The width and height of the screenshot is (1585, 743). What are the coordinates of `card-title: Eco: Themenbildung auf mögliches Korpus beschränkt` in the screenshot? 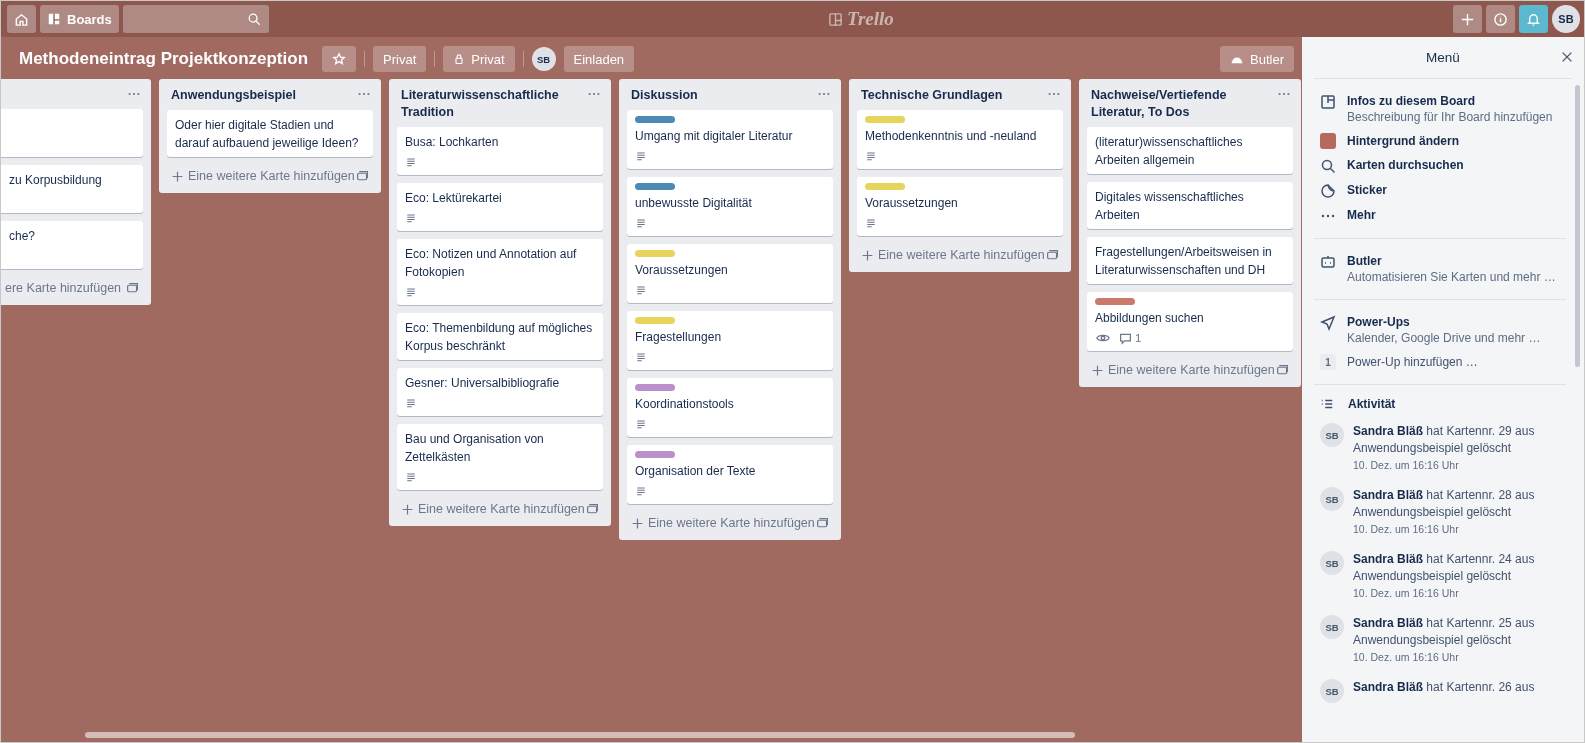 It's located at (499, 337).